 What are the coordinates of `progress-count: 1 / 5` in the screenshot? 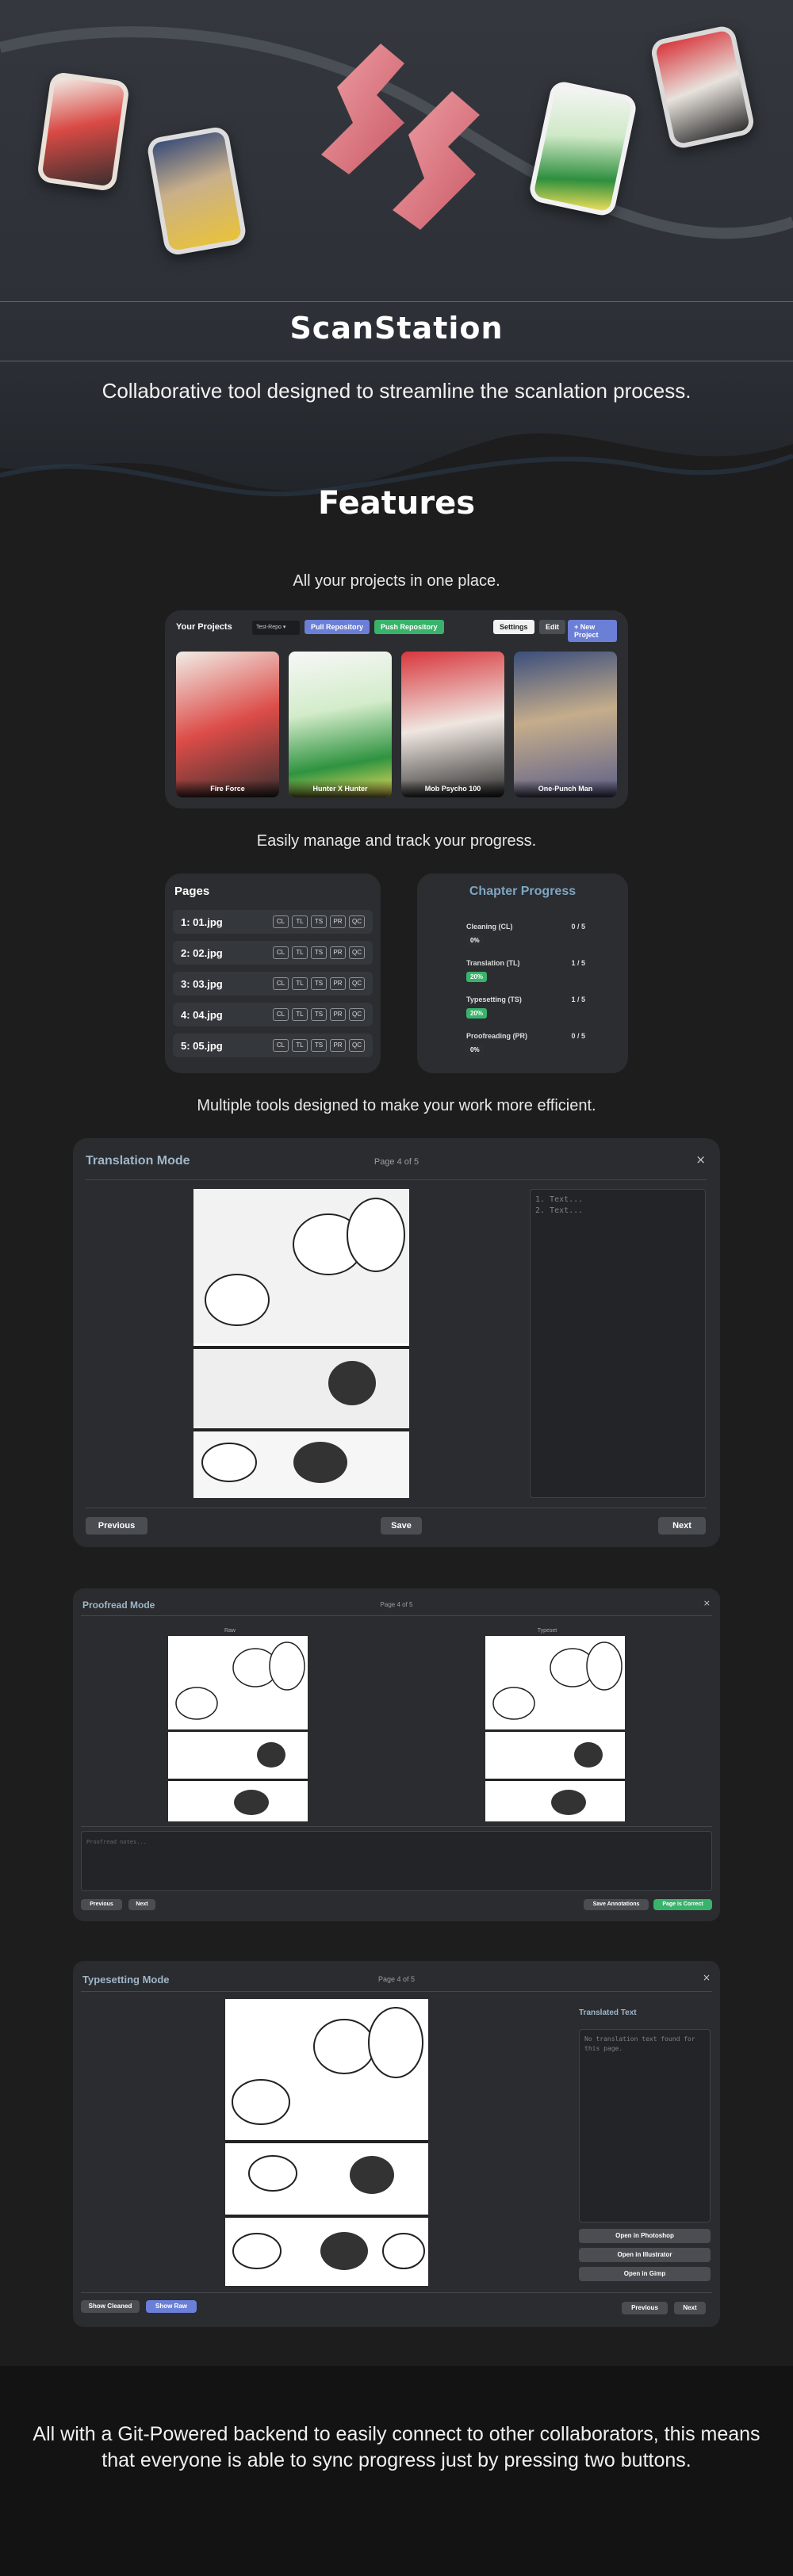 It's located at (578, 999).